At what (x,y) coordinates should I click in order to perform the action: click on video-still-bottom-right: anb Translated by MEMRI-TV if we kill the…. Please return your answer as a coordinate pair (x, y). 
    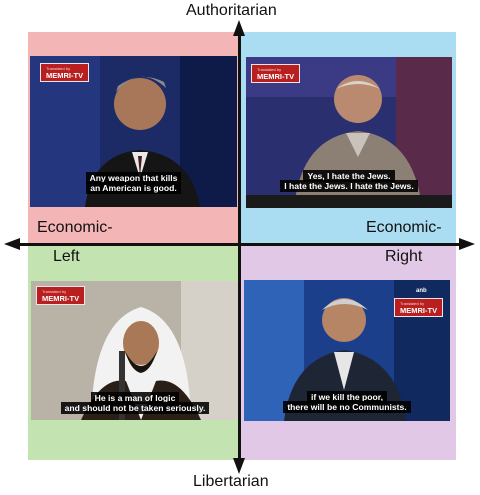
    Looking at the image, I should click on (347, 350).